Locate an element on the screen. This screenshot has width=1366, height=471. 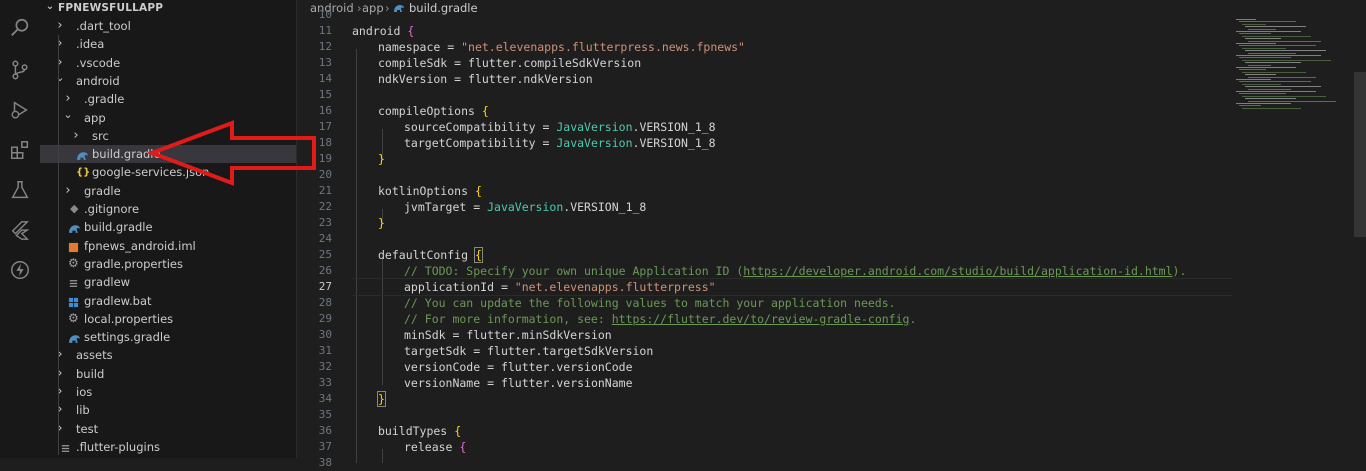
tree-item: settings.gradle is located at coordinates (168, 337).